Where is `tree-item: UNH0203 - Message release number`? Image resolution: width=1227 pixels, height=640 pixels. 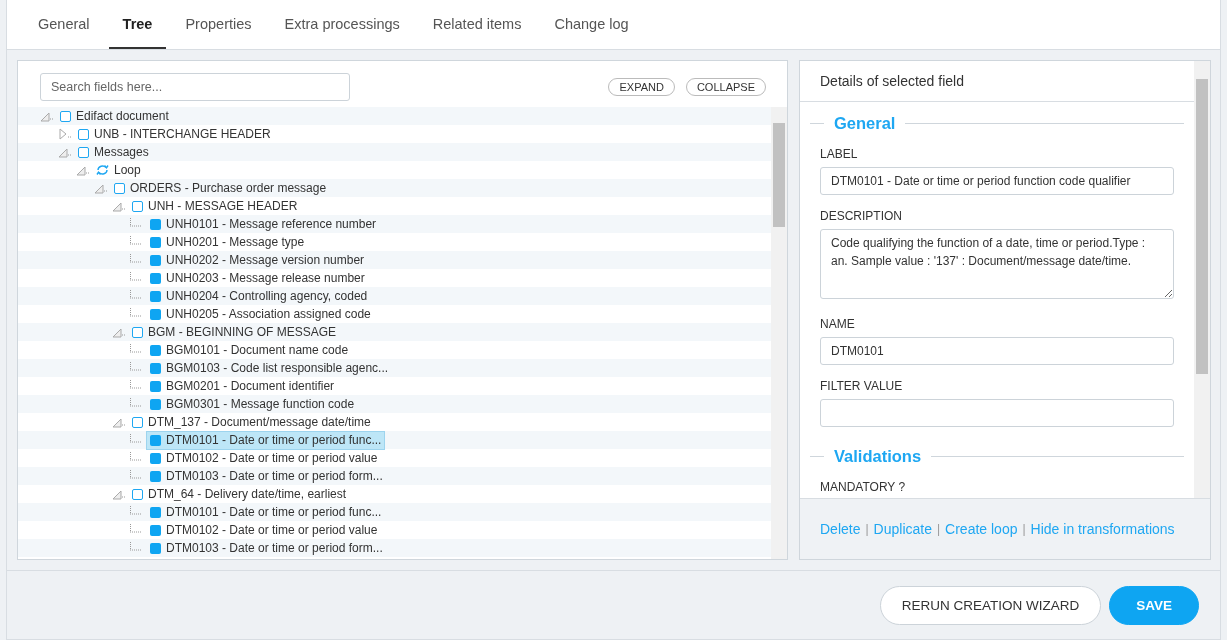
tree-item: UNH0203 - Message release number is located at coordinates (257, 278).